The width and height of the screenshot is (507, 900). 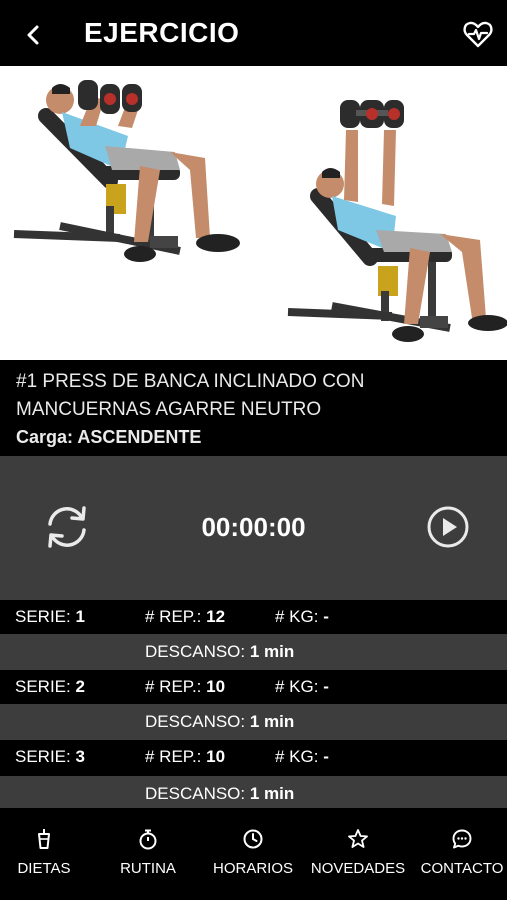 What do you see at coordinates (358, 868) in the screenshot?
I see `tab-label: NOVEDADES` at bounding box center [358, 868].